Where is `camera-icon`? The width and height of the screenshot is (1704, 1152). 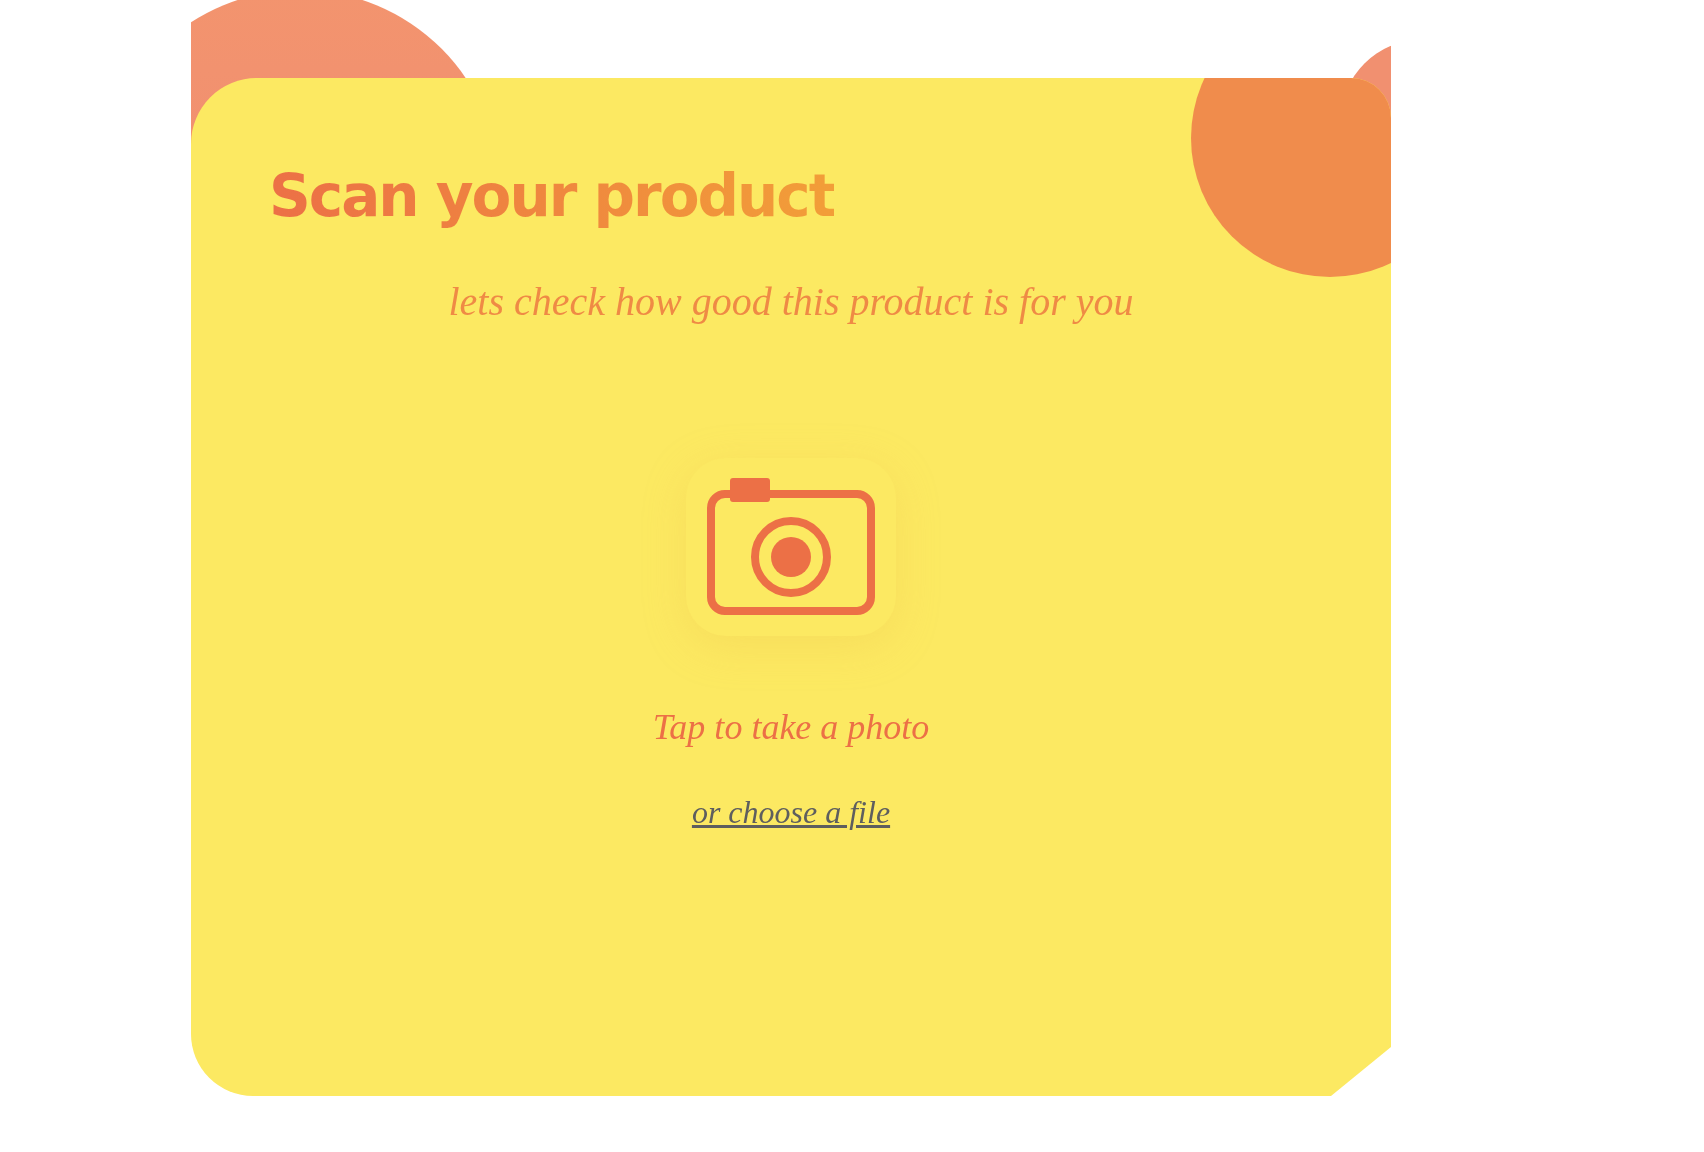
camera-icon is located at coordinates (791, 546).